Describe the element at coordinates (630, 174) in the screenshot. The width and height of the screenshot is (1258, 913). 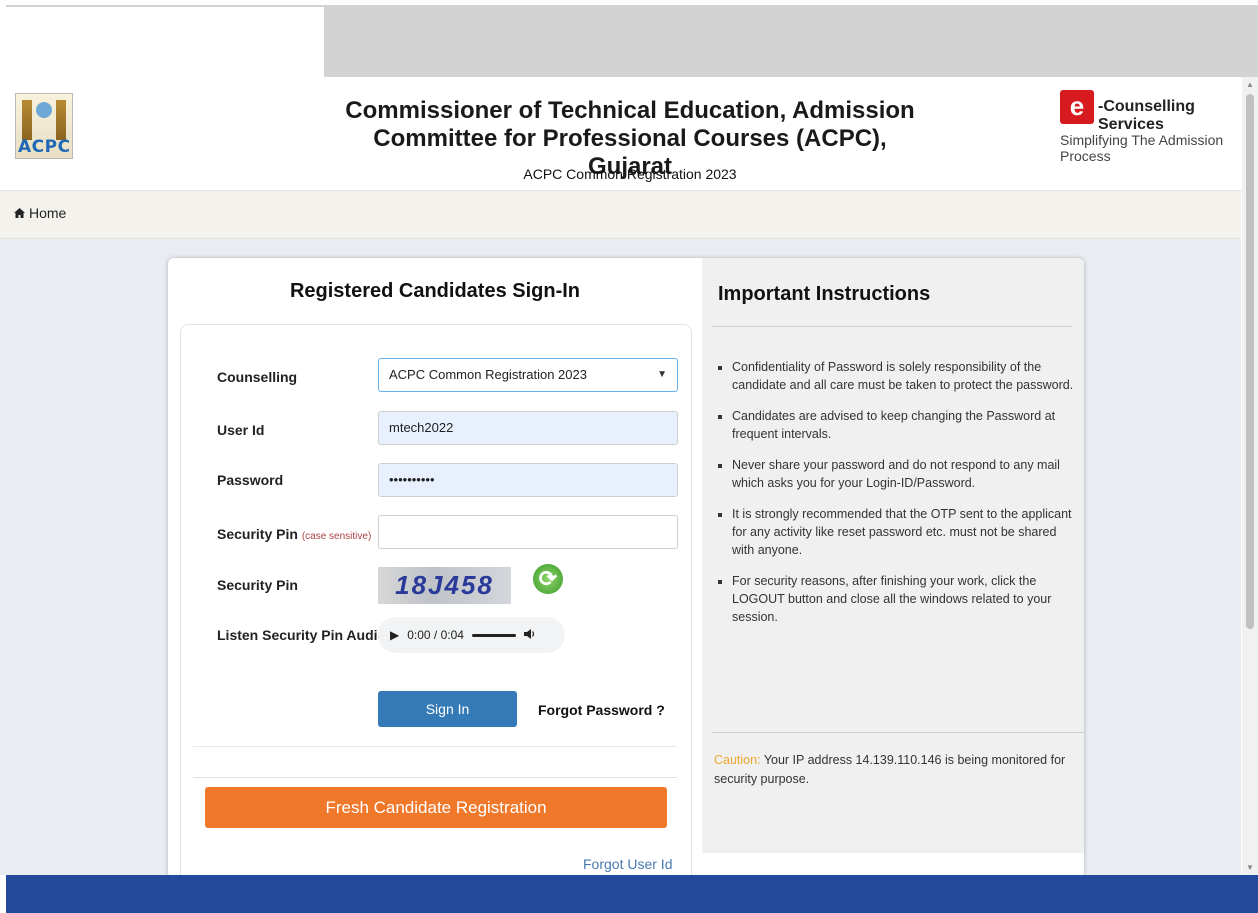
I see `page-subtitle: ACPC Common Registration 2023` at that location.